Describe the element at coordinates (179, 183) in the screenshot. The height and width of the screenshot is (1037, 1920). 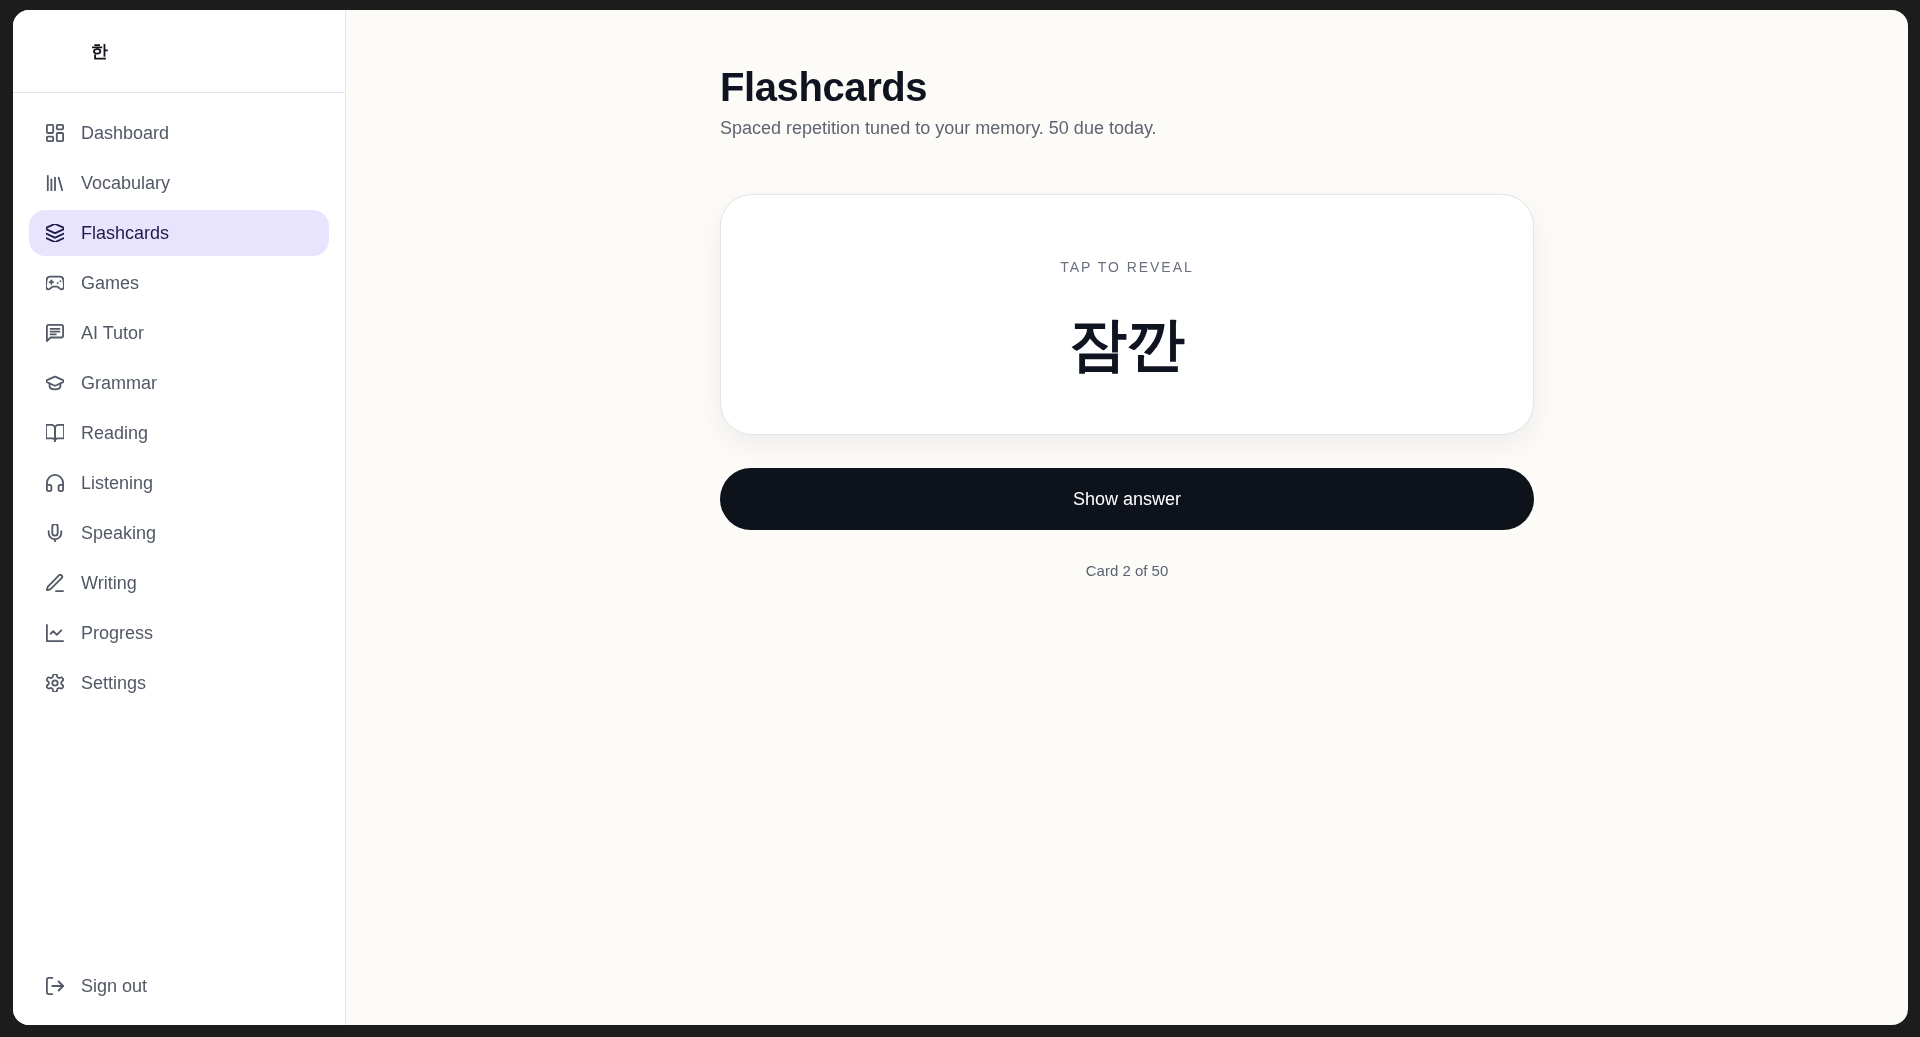
I see `nav-item: Vocabulary` at that location.